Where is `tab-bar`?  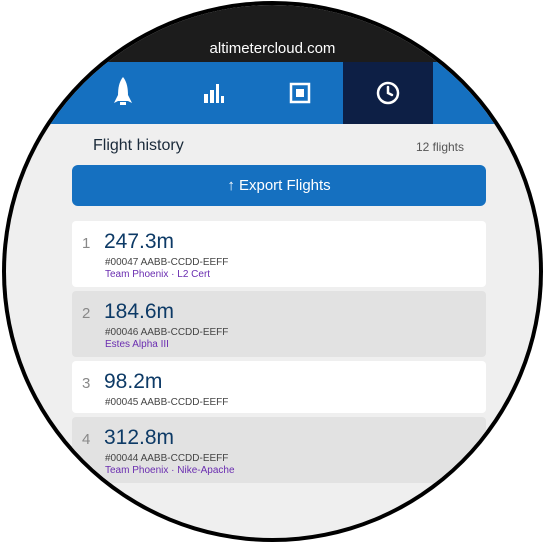
tab-bar is located at coordinates (272, 93).